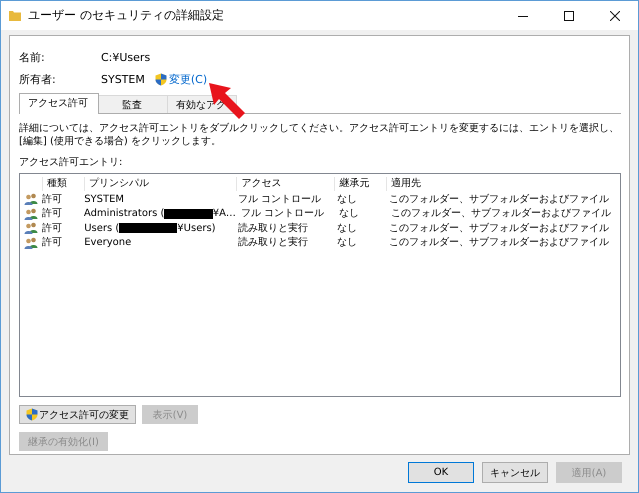  I want to click on close-icon, so click(615, 15).